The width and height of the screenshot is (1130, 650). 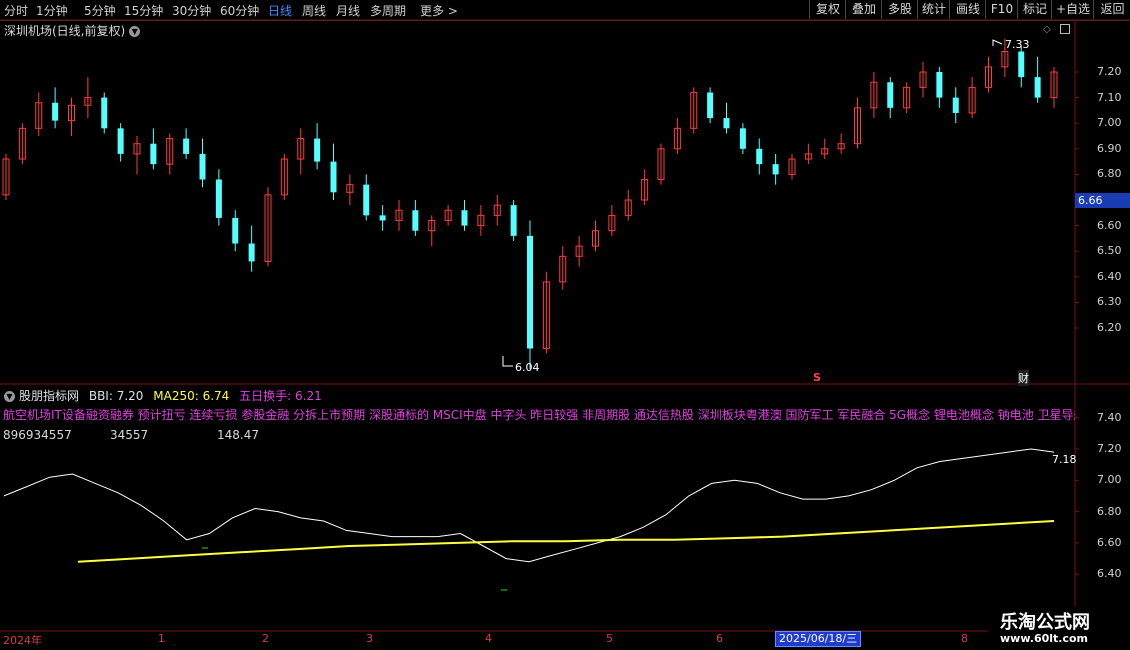 What do you see at coordinates (488, 638) in the screenshot?
I see `x-label-month: 4` at bounding box center [488, 638].